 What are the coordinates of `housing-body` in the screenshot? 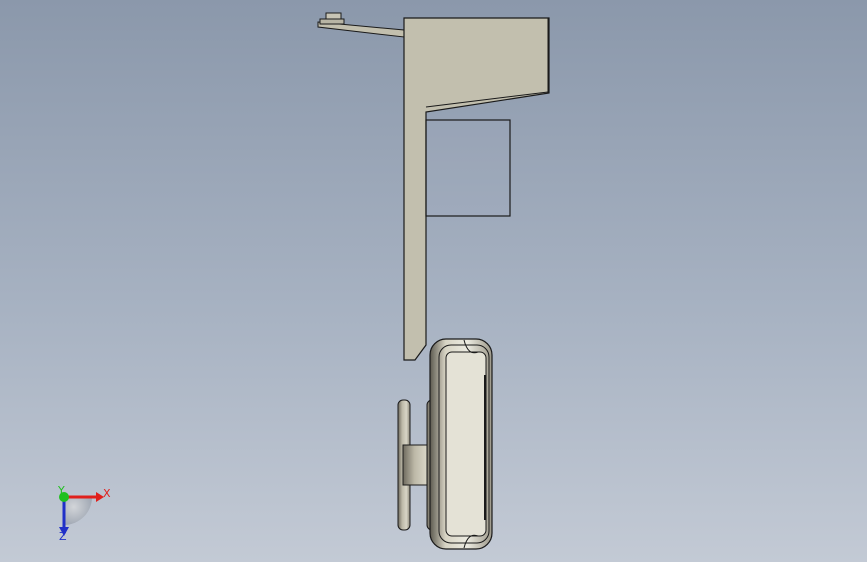 It's located at (461, 444).